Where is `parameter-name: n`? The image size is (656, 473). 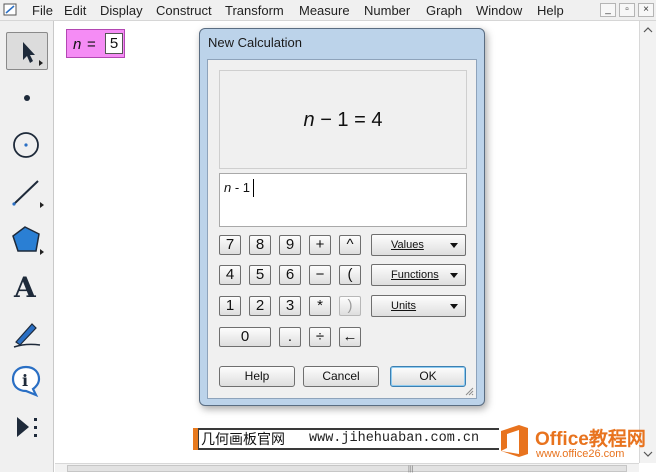
parameter-name: n is located at coordinates (77, 44).